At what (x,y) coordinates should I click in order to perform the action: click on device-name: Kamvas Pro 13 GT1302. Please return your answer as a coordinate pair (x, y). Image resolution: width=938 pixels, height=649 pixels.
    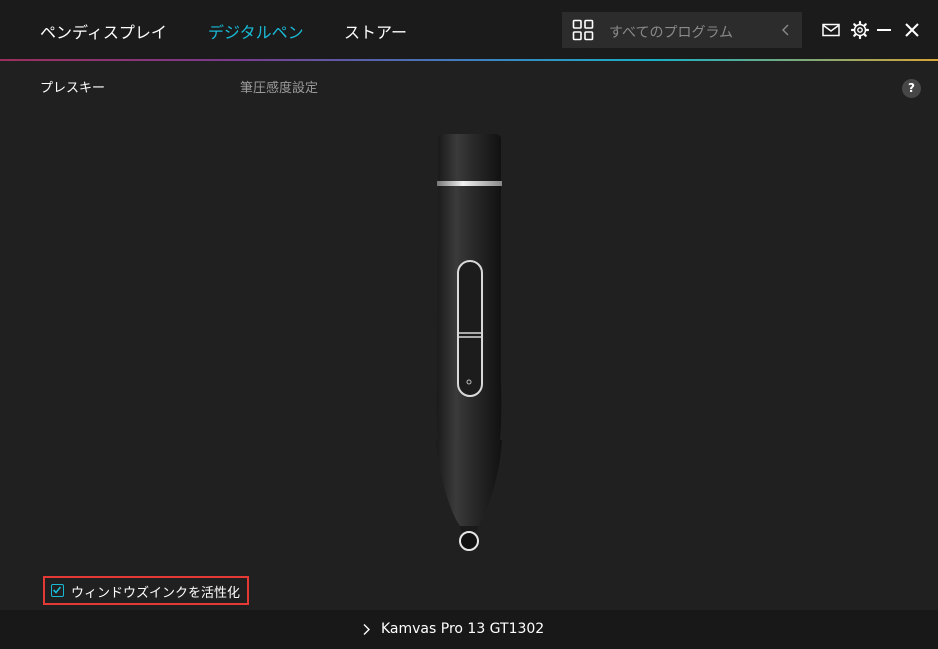
    Looking at the image, I should click on (463, 629).